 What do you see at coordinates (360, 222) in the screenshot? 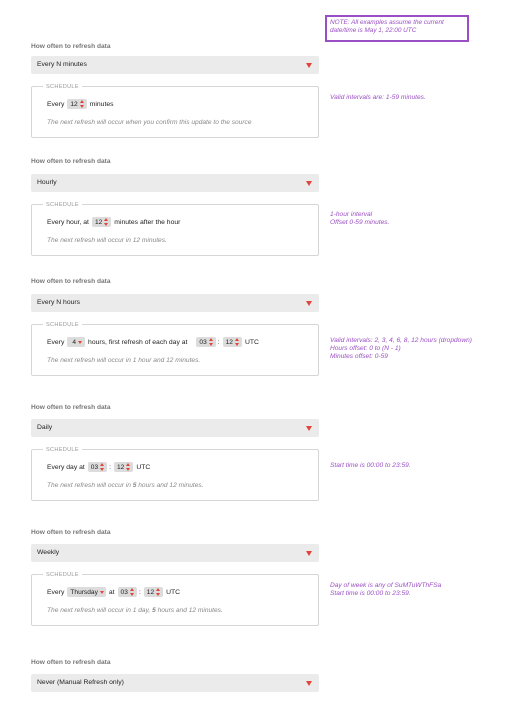
I see `side-note-line: Offset 0-59 minutes.` at bounding box center [360, 222].